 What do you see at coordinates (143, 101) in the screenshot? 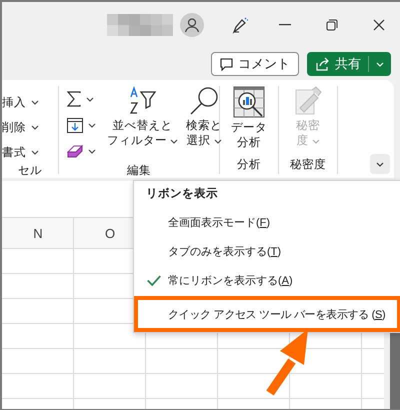
I see `sort-filter-icon` at bounding box center [143, 101].